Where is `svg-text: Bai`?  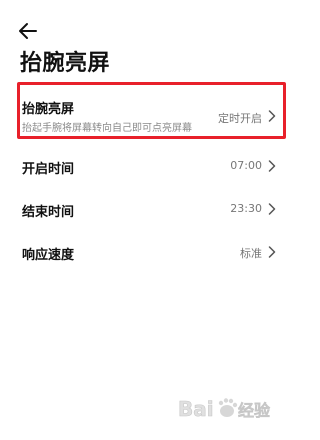
svg-text: Bai is located at coordinates (196, 409).